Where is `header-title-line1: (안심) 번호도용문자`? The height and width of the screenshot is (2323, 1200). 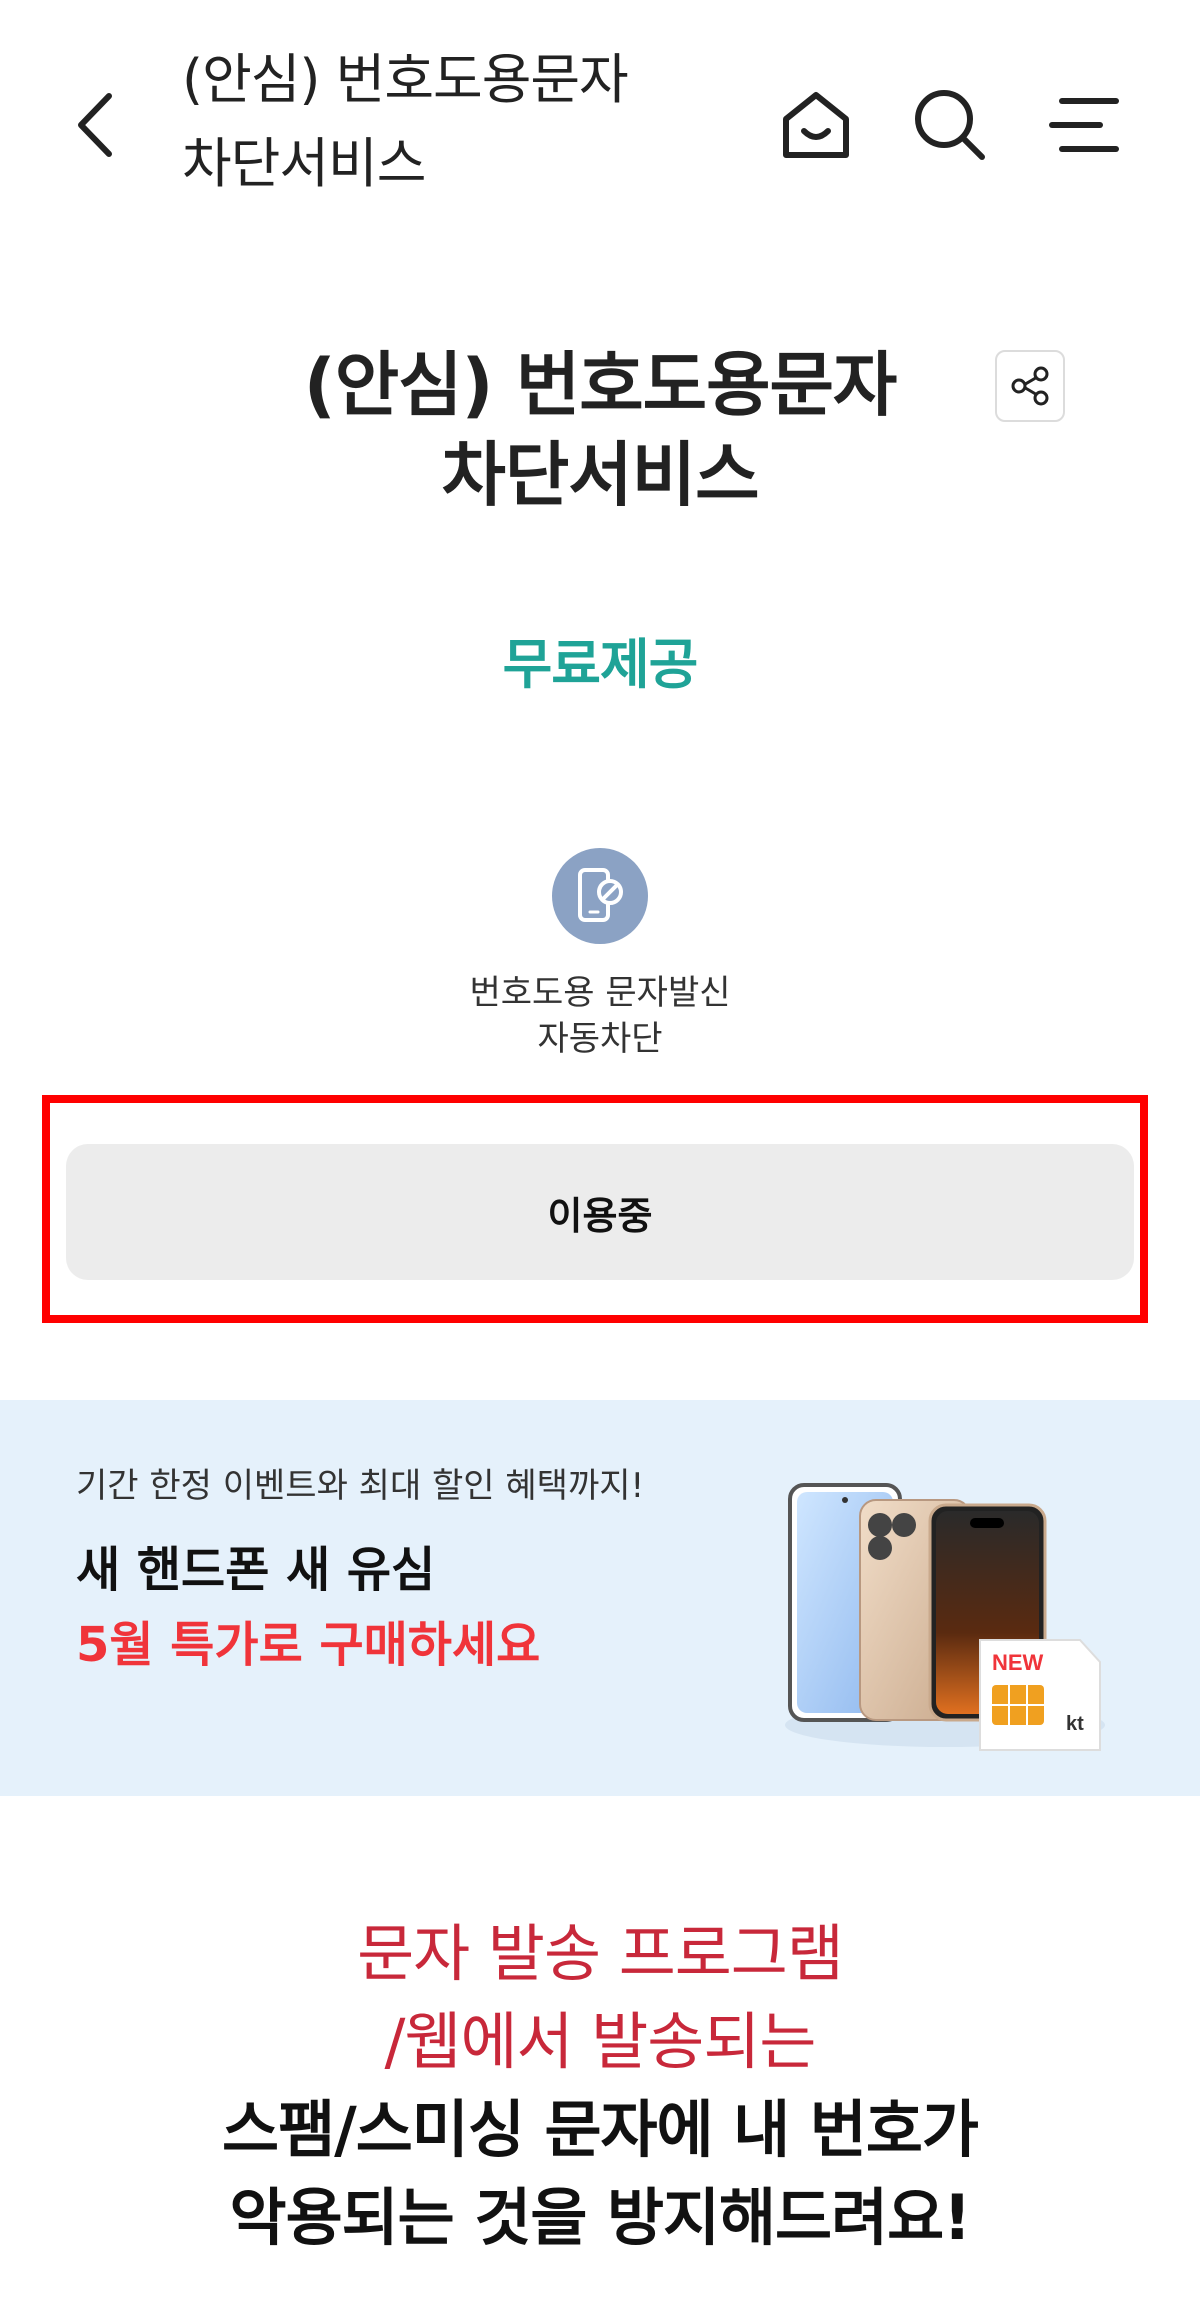 header-title-line1: (안심) 번호도용문자 is located at coordinates (405, 79).